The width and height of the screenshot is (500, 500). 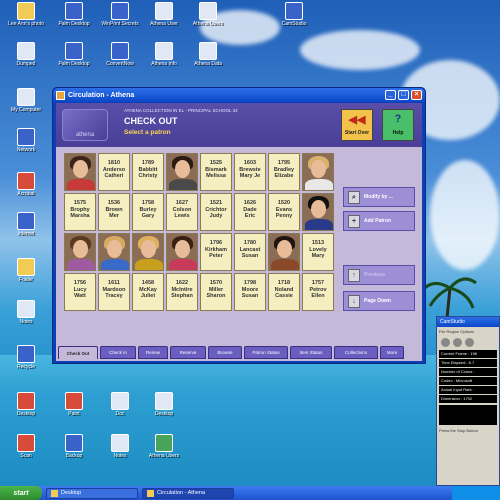 What do you see at coordinates (284, 212) in the screenshot?
I see `patron-tile: 1520 Evans Penny` at bounding box center [284, 212].